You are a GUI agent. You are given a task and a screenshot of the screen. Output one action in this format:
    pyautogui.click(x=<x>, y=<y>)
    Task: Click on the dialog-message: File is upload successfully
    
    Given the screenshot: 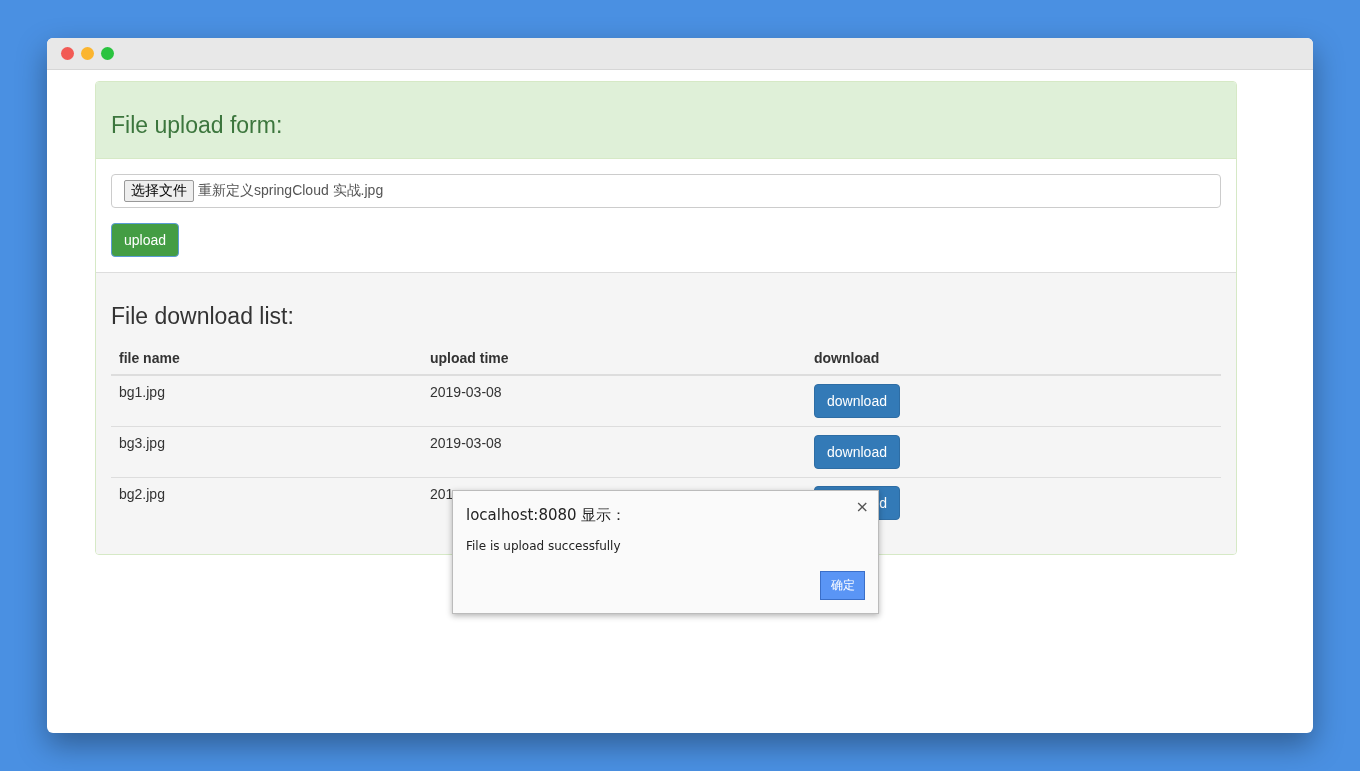 What is the action you would take?
    pyautogui.click(x=544, y=546)
    